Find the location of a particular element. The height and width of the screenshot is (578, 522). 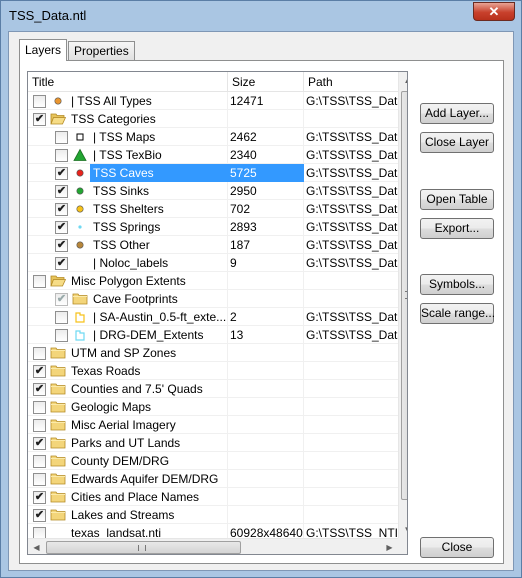

layer-title: Edwards Aquifer DEM/DRG is located at coordinates (144, 479).